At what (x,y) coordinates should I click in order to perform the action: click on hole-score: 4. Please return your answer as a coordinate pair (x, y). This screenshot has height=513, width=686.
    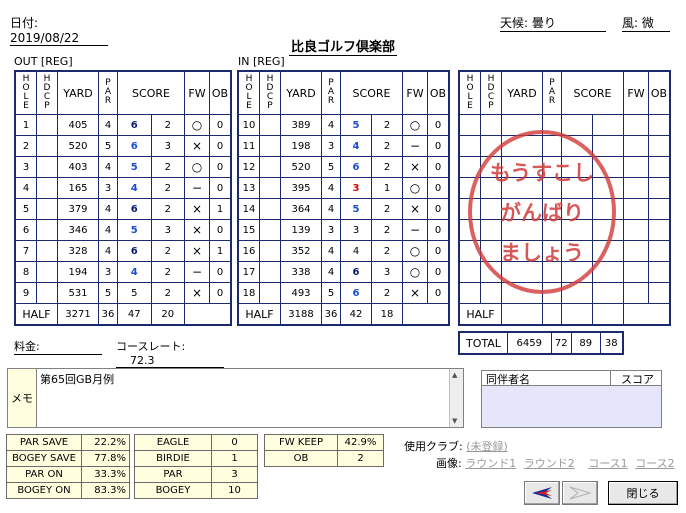
    Looking at the image, I should click on (134, 272).